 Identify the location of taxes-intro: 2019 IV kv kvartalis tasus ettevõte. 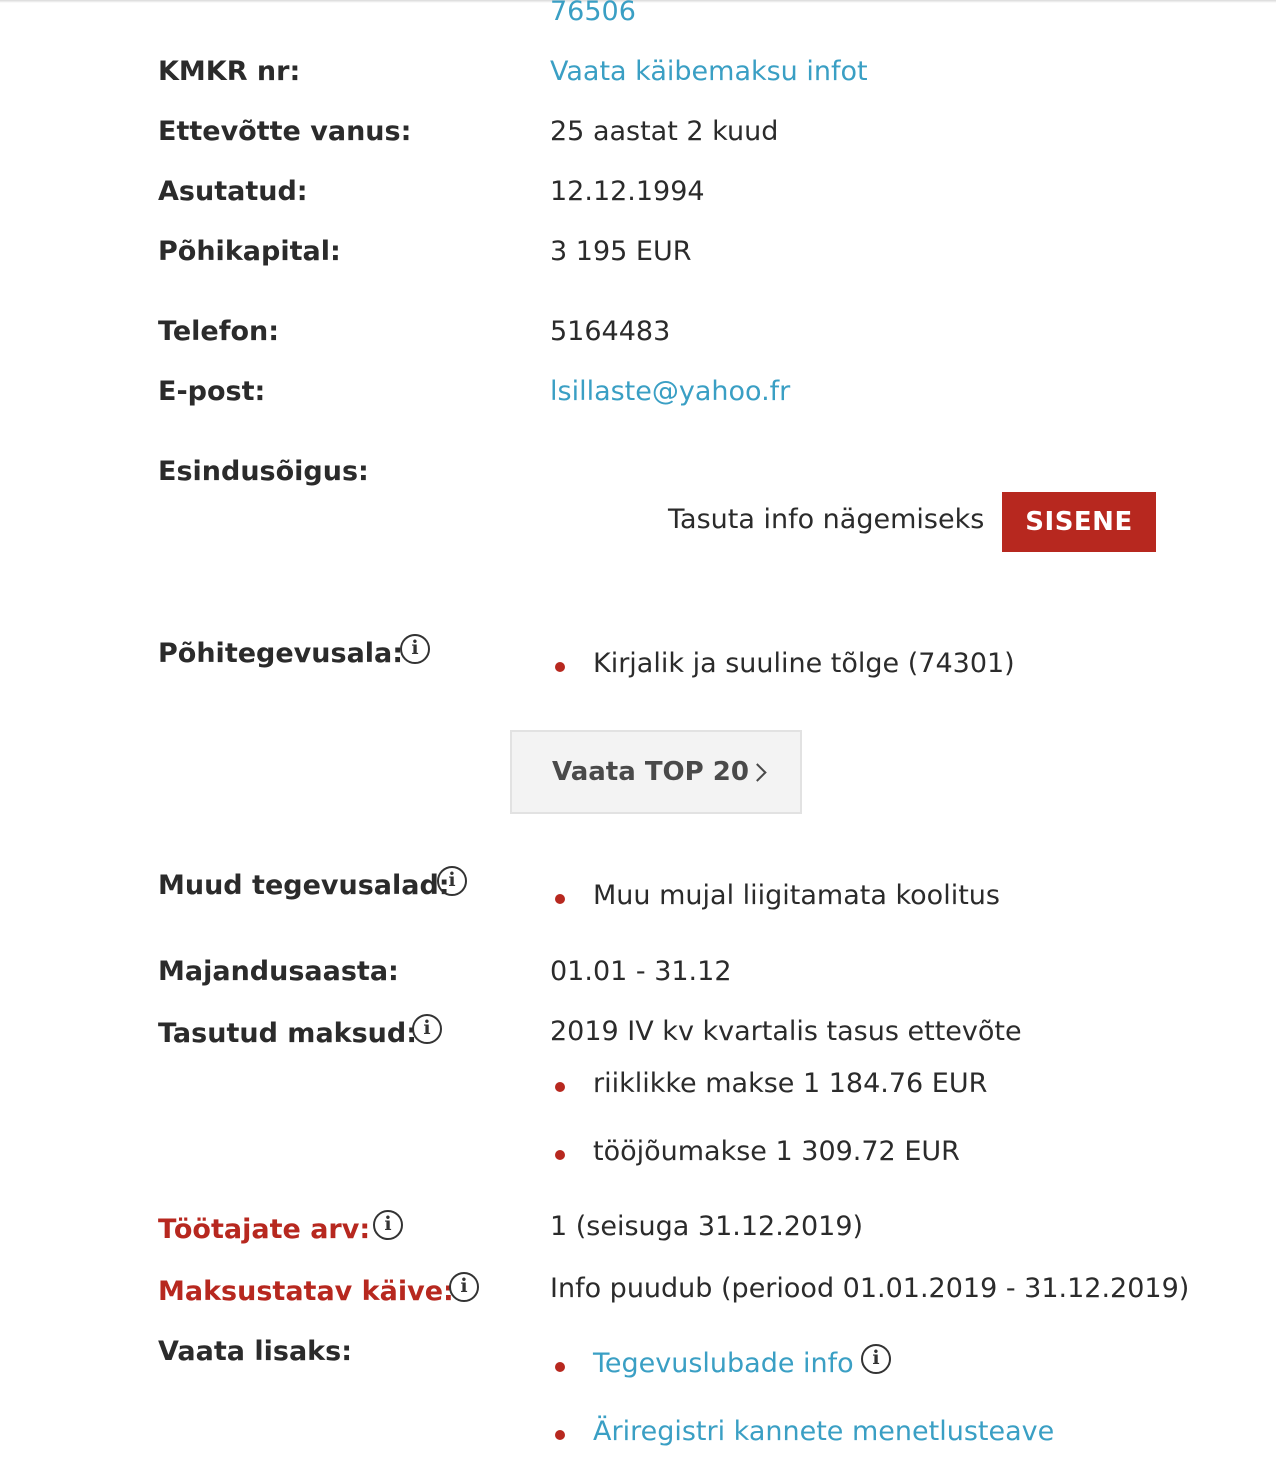
(786, 1031).